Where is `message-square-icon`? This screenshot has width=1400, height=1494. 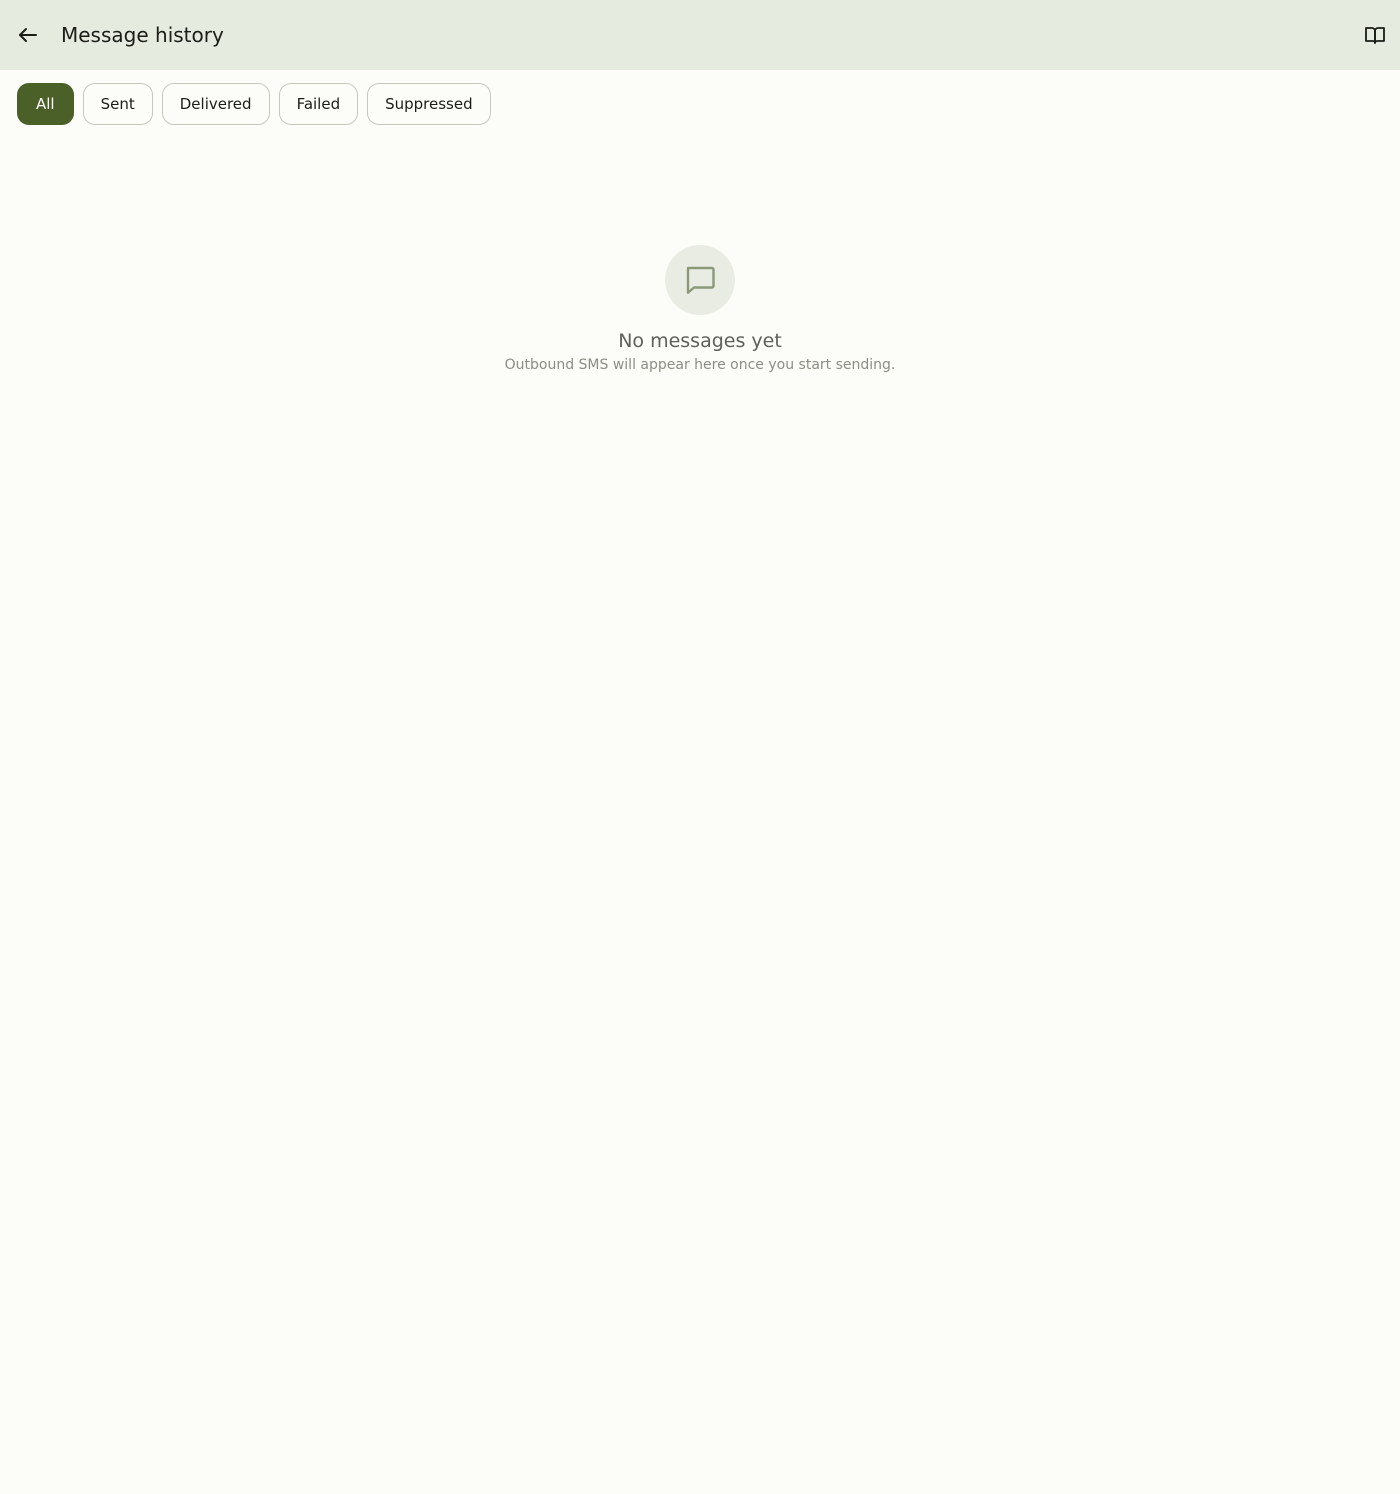
message-square-icon is located at coordinates (700, 280).